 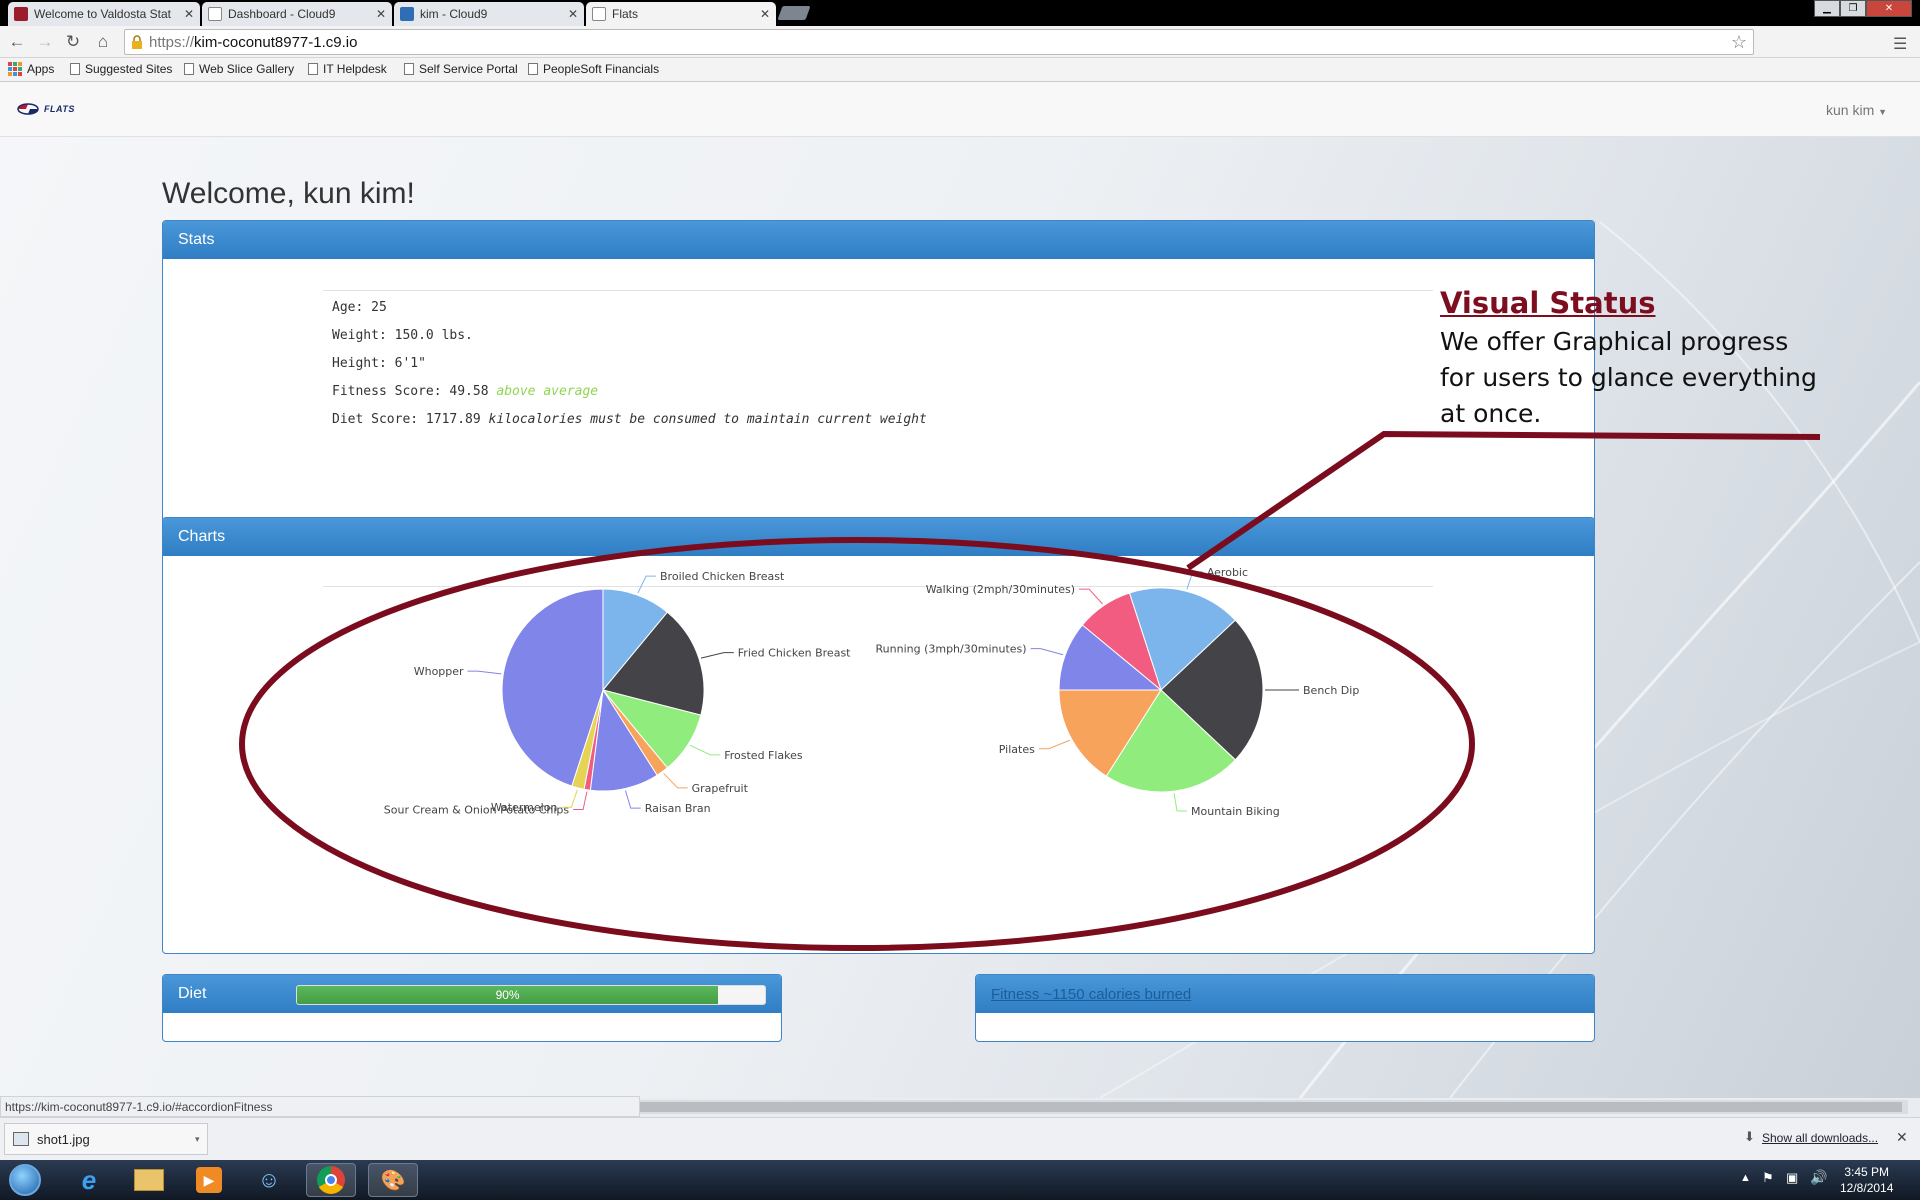 I want to click on url-host: kim-coconut8977-1.c9.io, so click(x=276, y=42).